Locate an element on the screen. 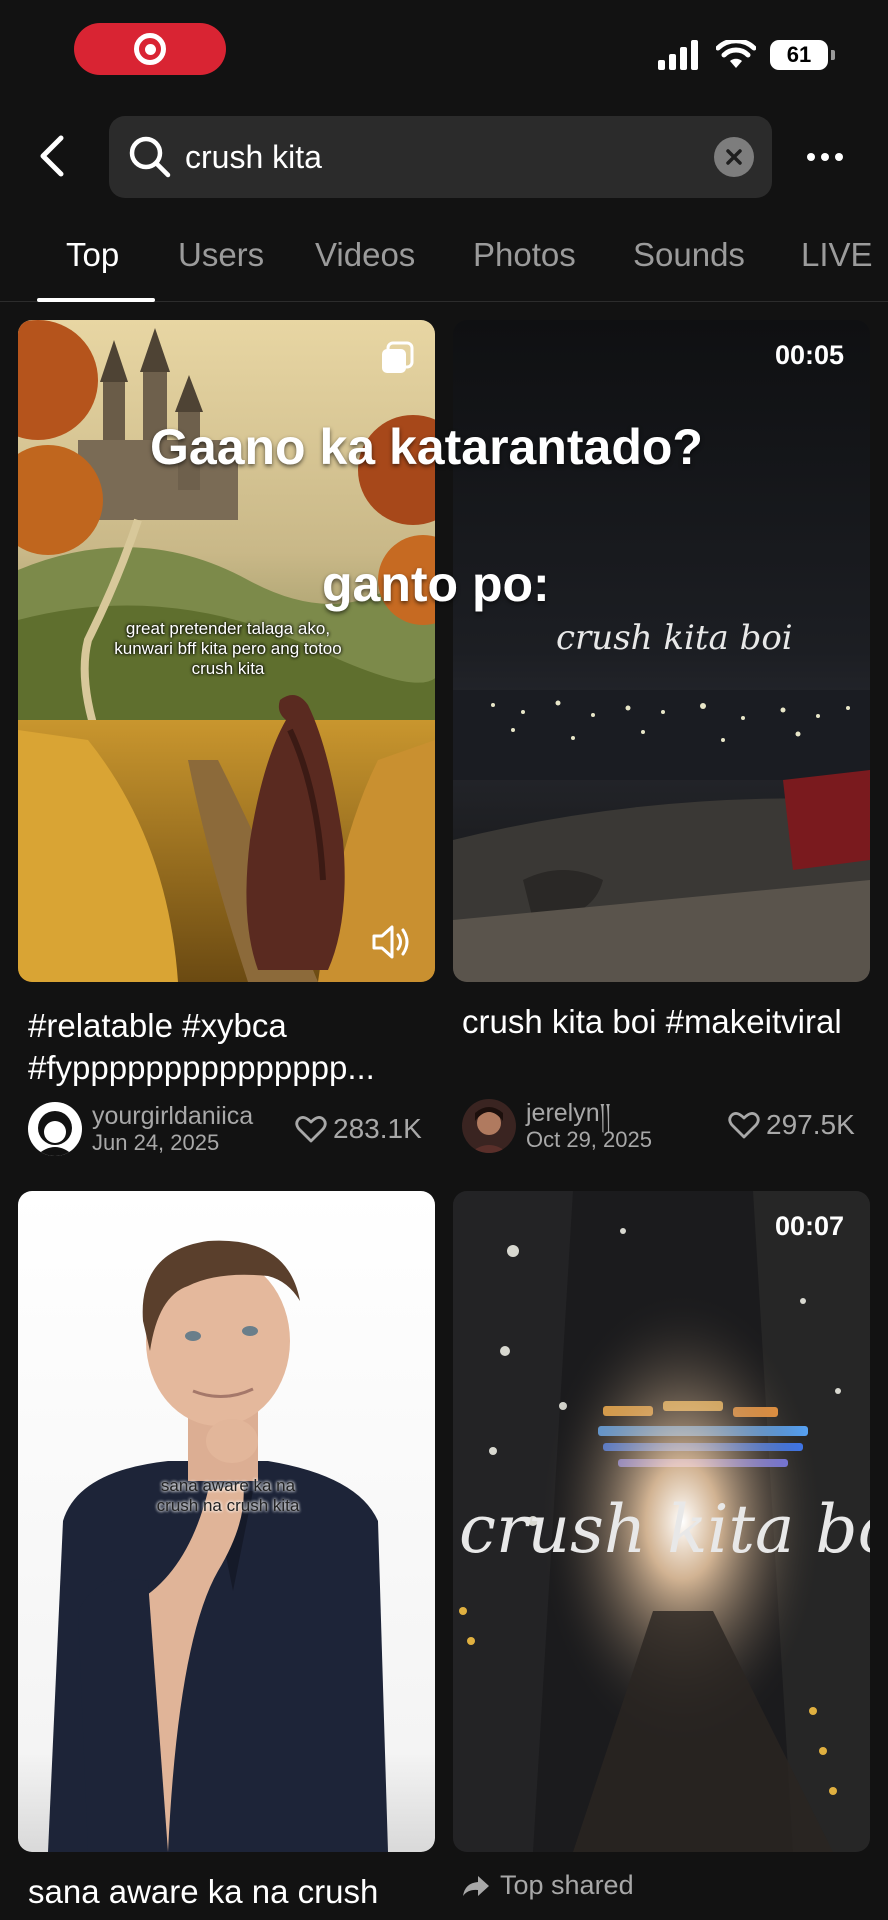  top-shared-label: Top shared is located at coordinates (567, 1885).